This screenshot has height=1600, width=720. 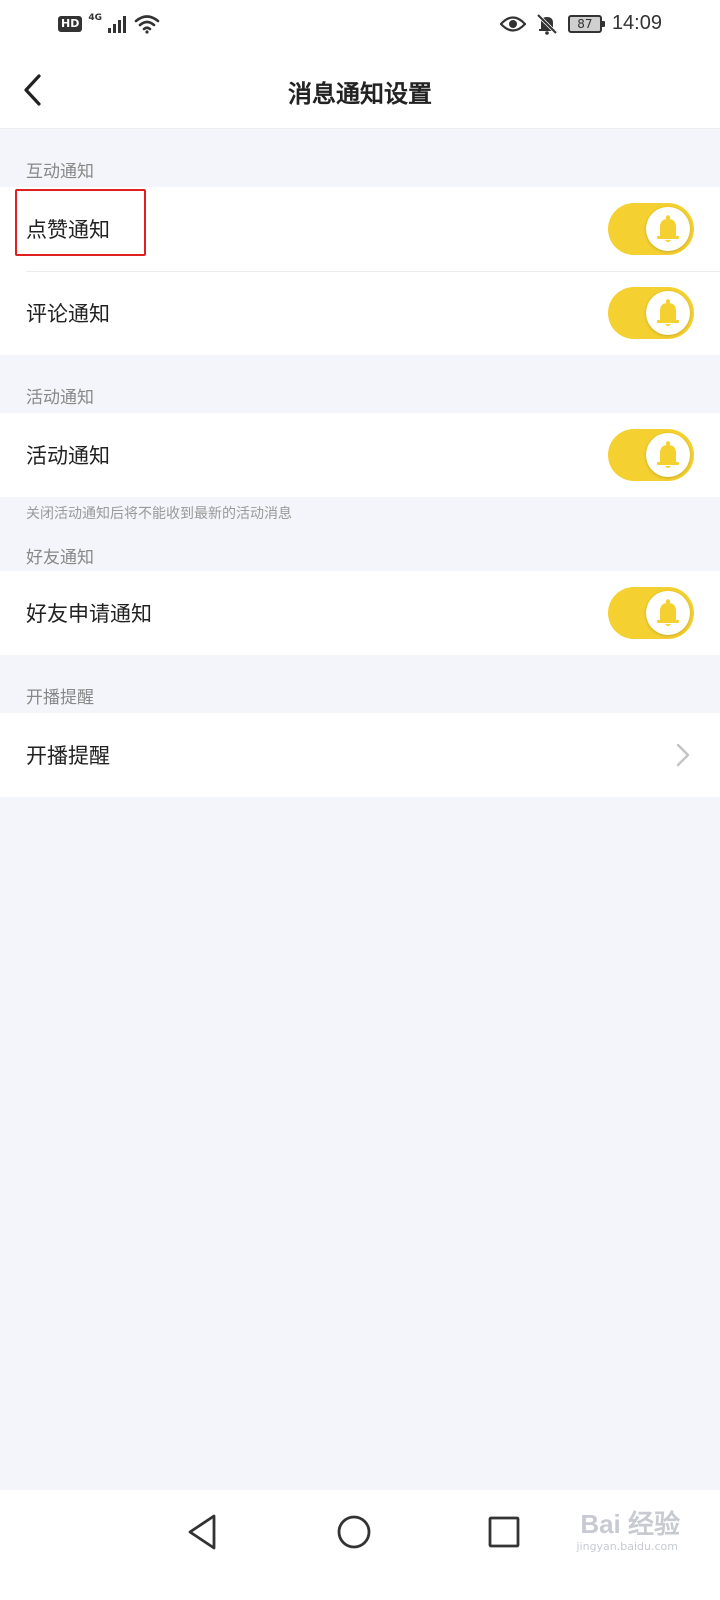 I want to click on wifi-icon, so click(x=147, y=24).